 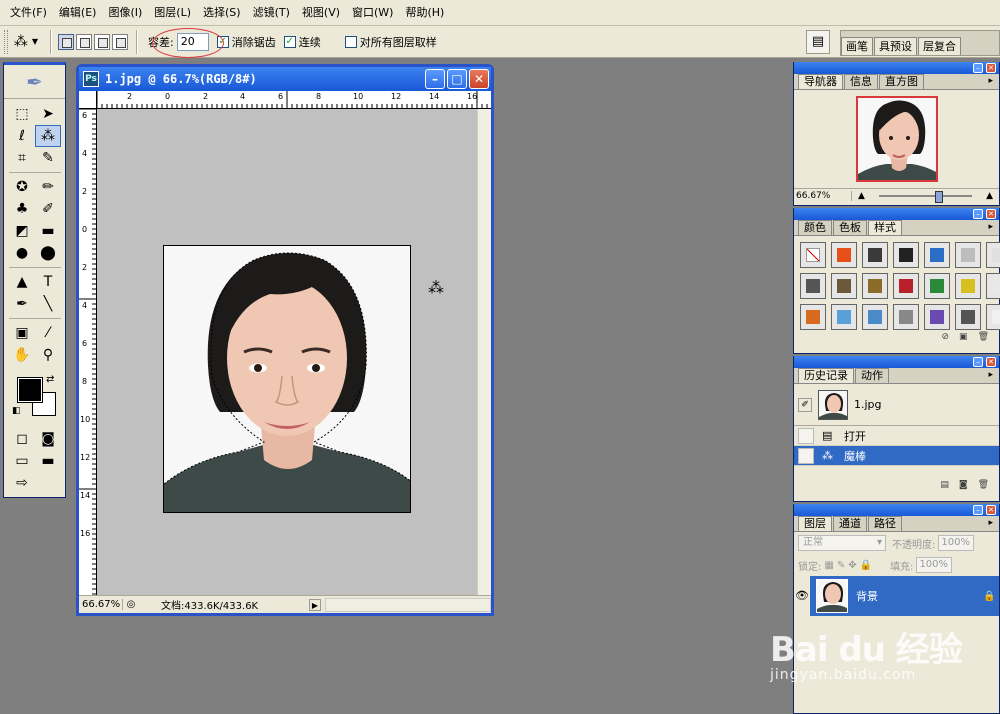 I want to click on document-titlebar: Ps 1.jpg @ 66.7%(RGB/8#) – □ ✕, so click(x=285, y=79).